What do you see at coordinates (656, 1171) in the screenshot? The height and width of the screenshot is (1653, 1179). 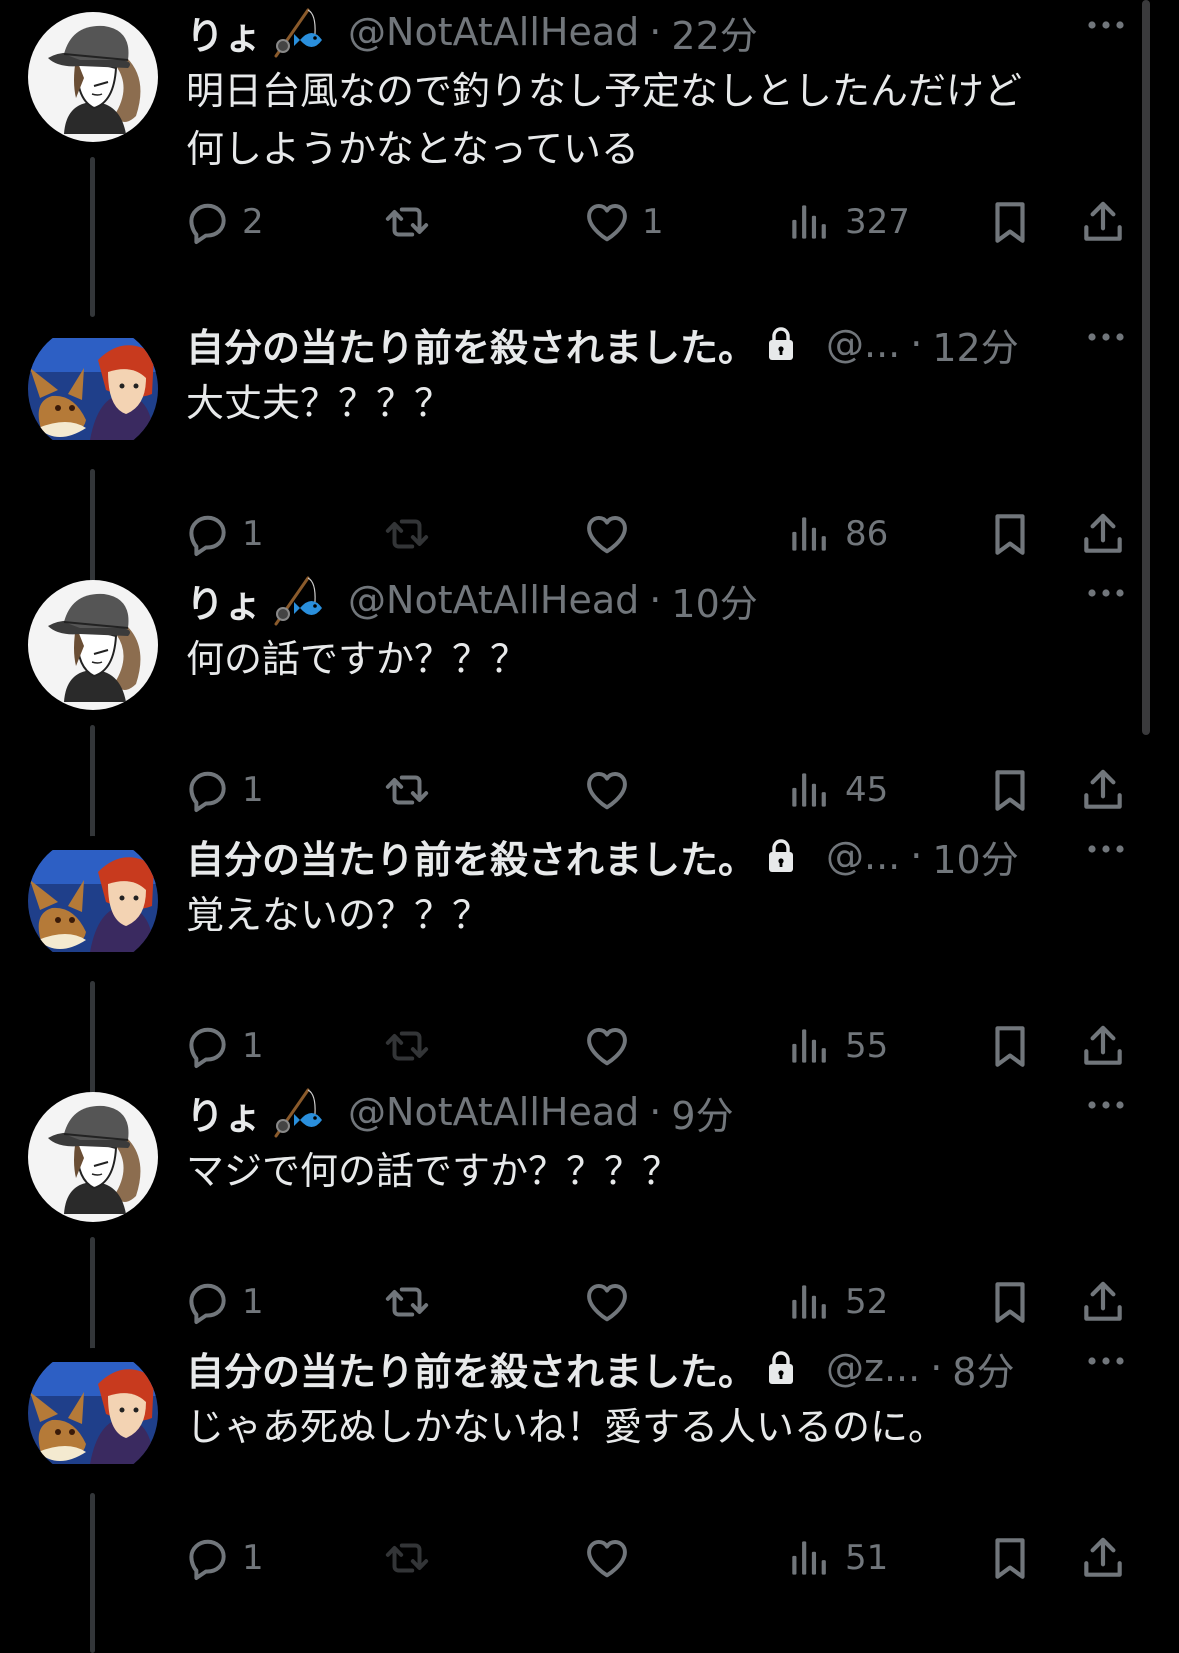 I see `tweet-text: マジで何の話ですか？？？？` at bounding box center [656, 1171].